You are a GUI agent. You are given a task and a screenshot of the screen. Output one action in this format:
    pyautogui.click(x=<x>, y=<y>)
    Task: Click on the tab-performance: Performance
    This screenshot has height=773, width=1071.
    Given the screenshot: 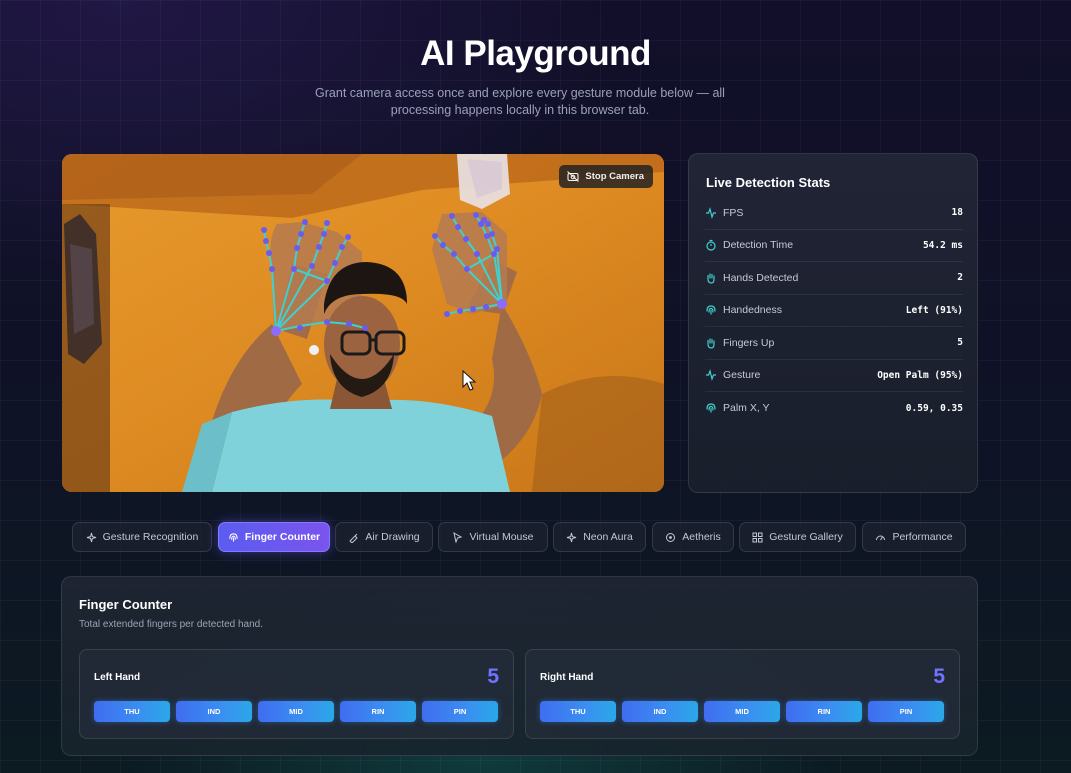 What is the action you would take?
    pyautogui.click(x=914, y=537)
    